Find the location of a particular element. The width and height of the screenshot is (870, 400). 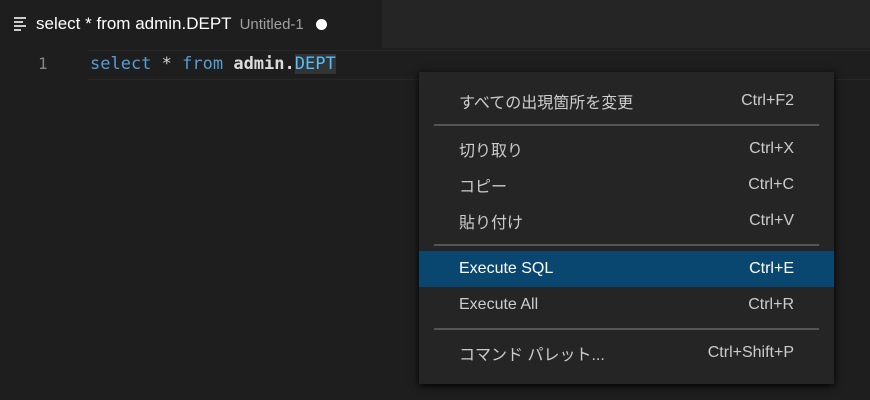

menu-item-cut: 切り取り Ctrl+X is located at coordinates (626, 149).